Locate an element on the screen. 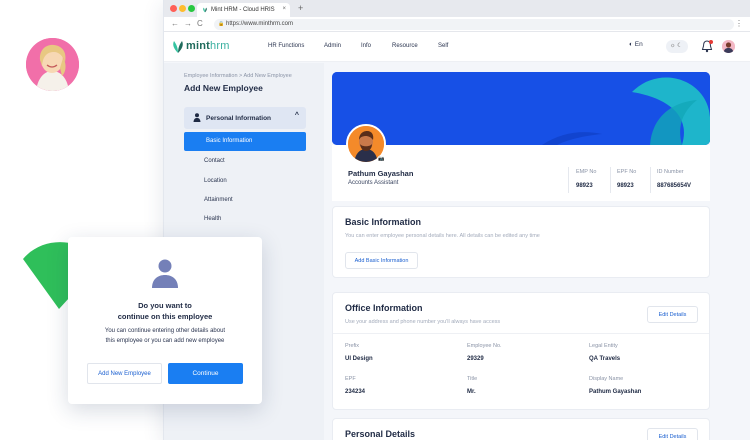 The width and height of the screenshot is (750, 440). address-bar: ← → C 🔒 https://www.minthrm.com ⋮ is located at coordinates (457, 24).